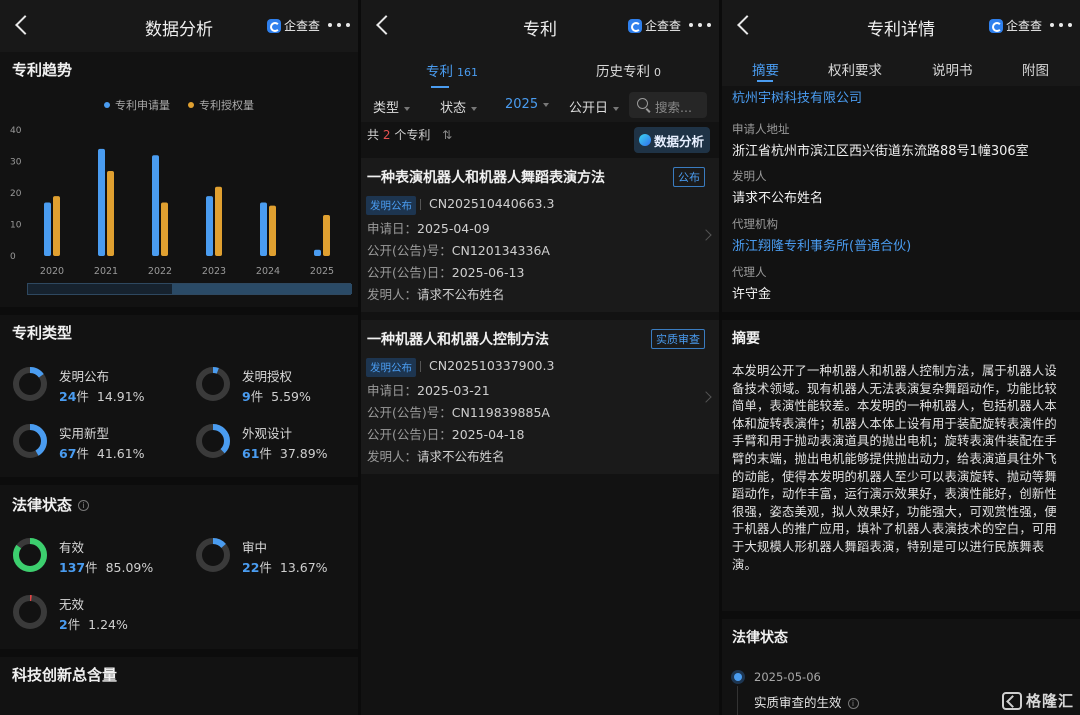  I want to click on patent-tabs: 专利 161 历史专利 0, so click(540, 71).